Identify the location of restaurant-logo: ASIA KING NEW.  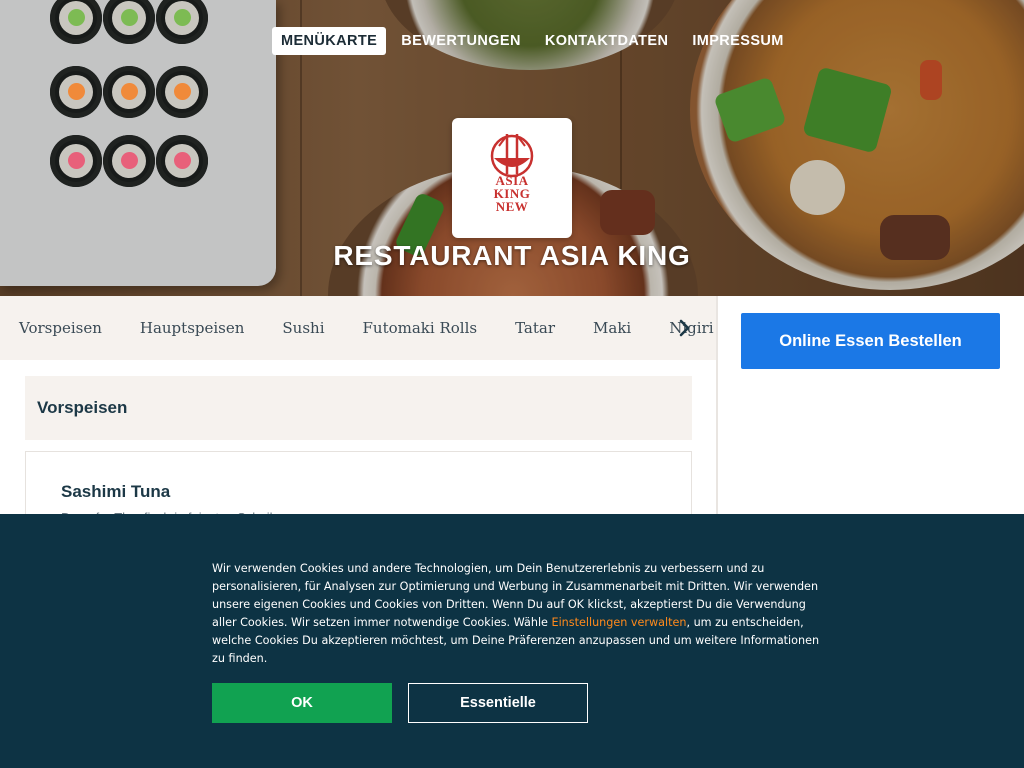
(512, 178).